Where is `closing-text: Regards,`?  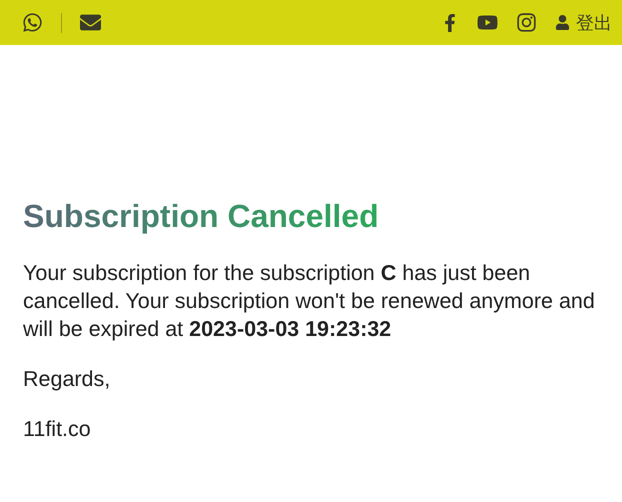
closing-text: Regards, is located at coordinates (67, 379).